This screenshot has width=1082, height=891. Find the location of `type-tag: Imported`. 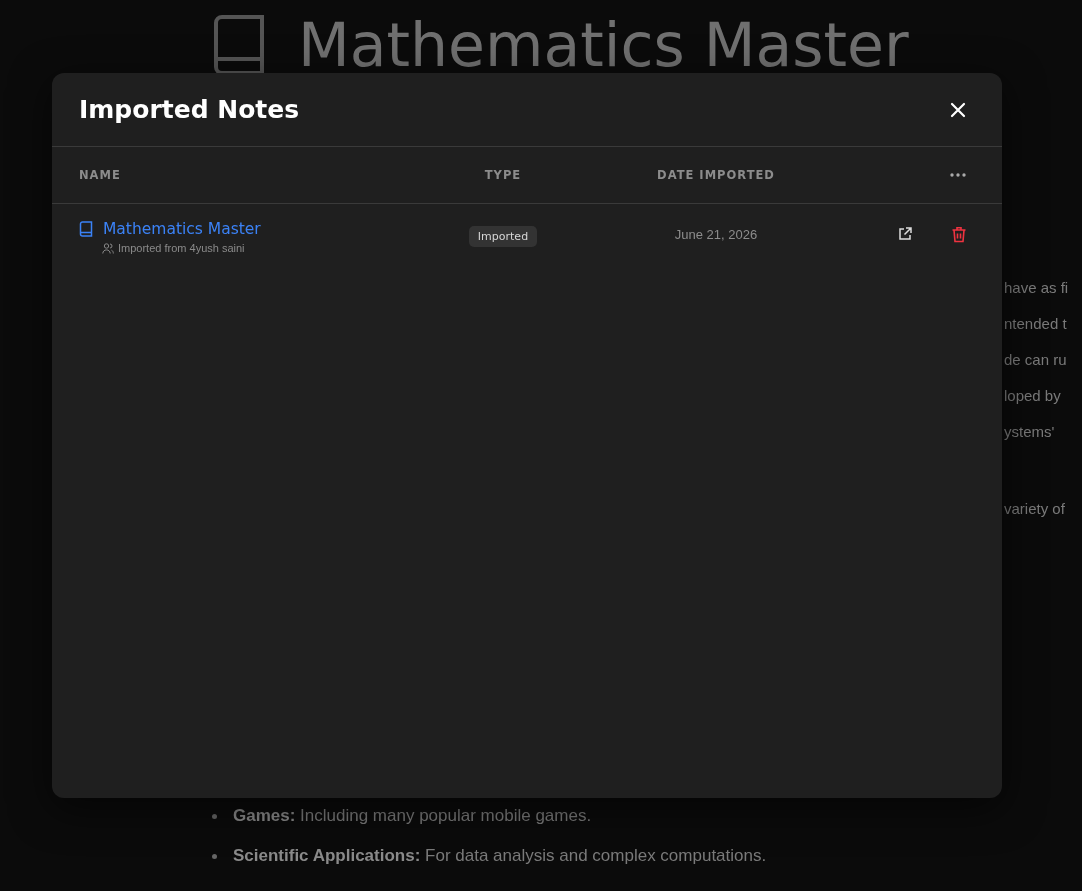

type-tag: Imported is located at coordinates (503, 236).